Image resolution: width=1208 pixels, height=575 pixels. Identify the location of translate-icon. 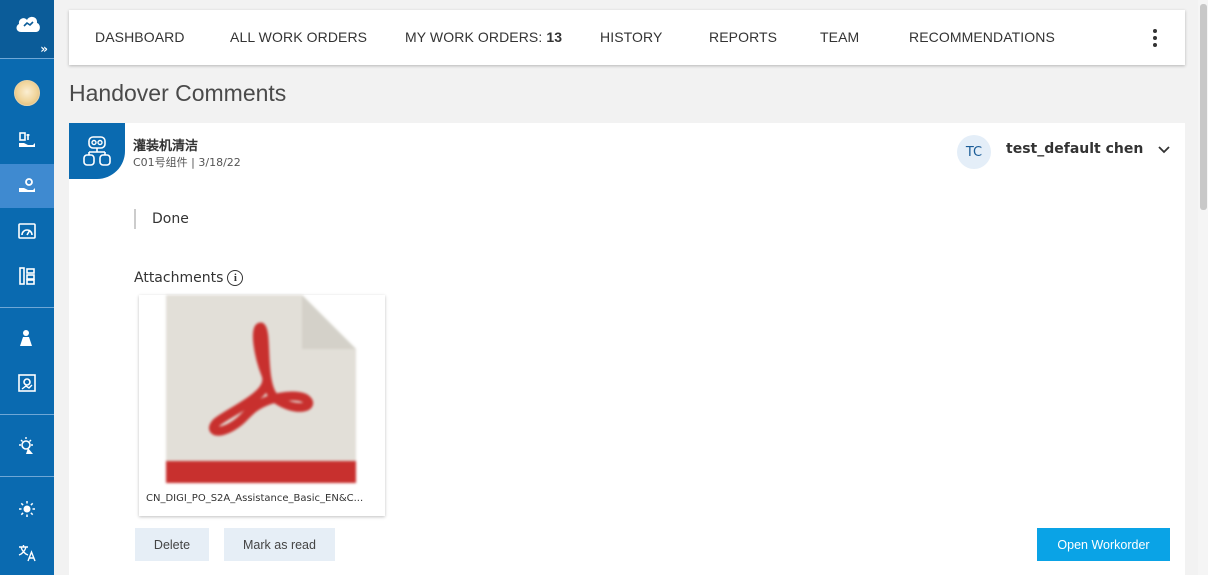
(27, 553).